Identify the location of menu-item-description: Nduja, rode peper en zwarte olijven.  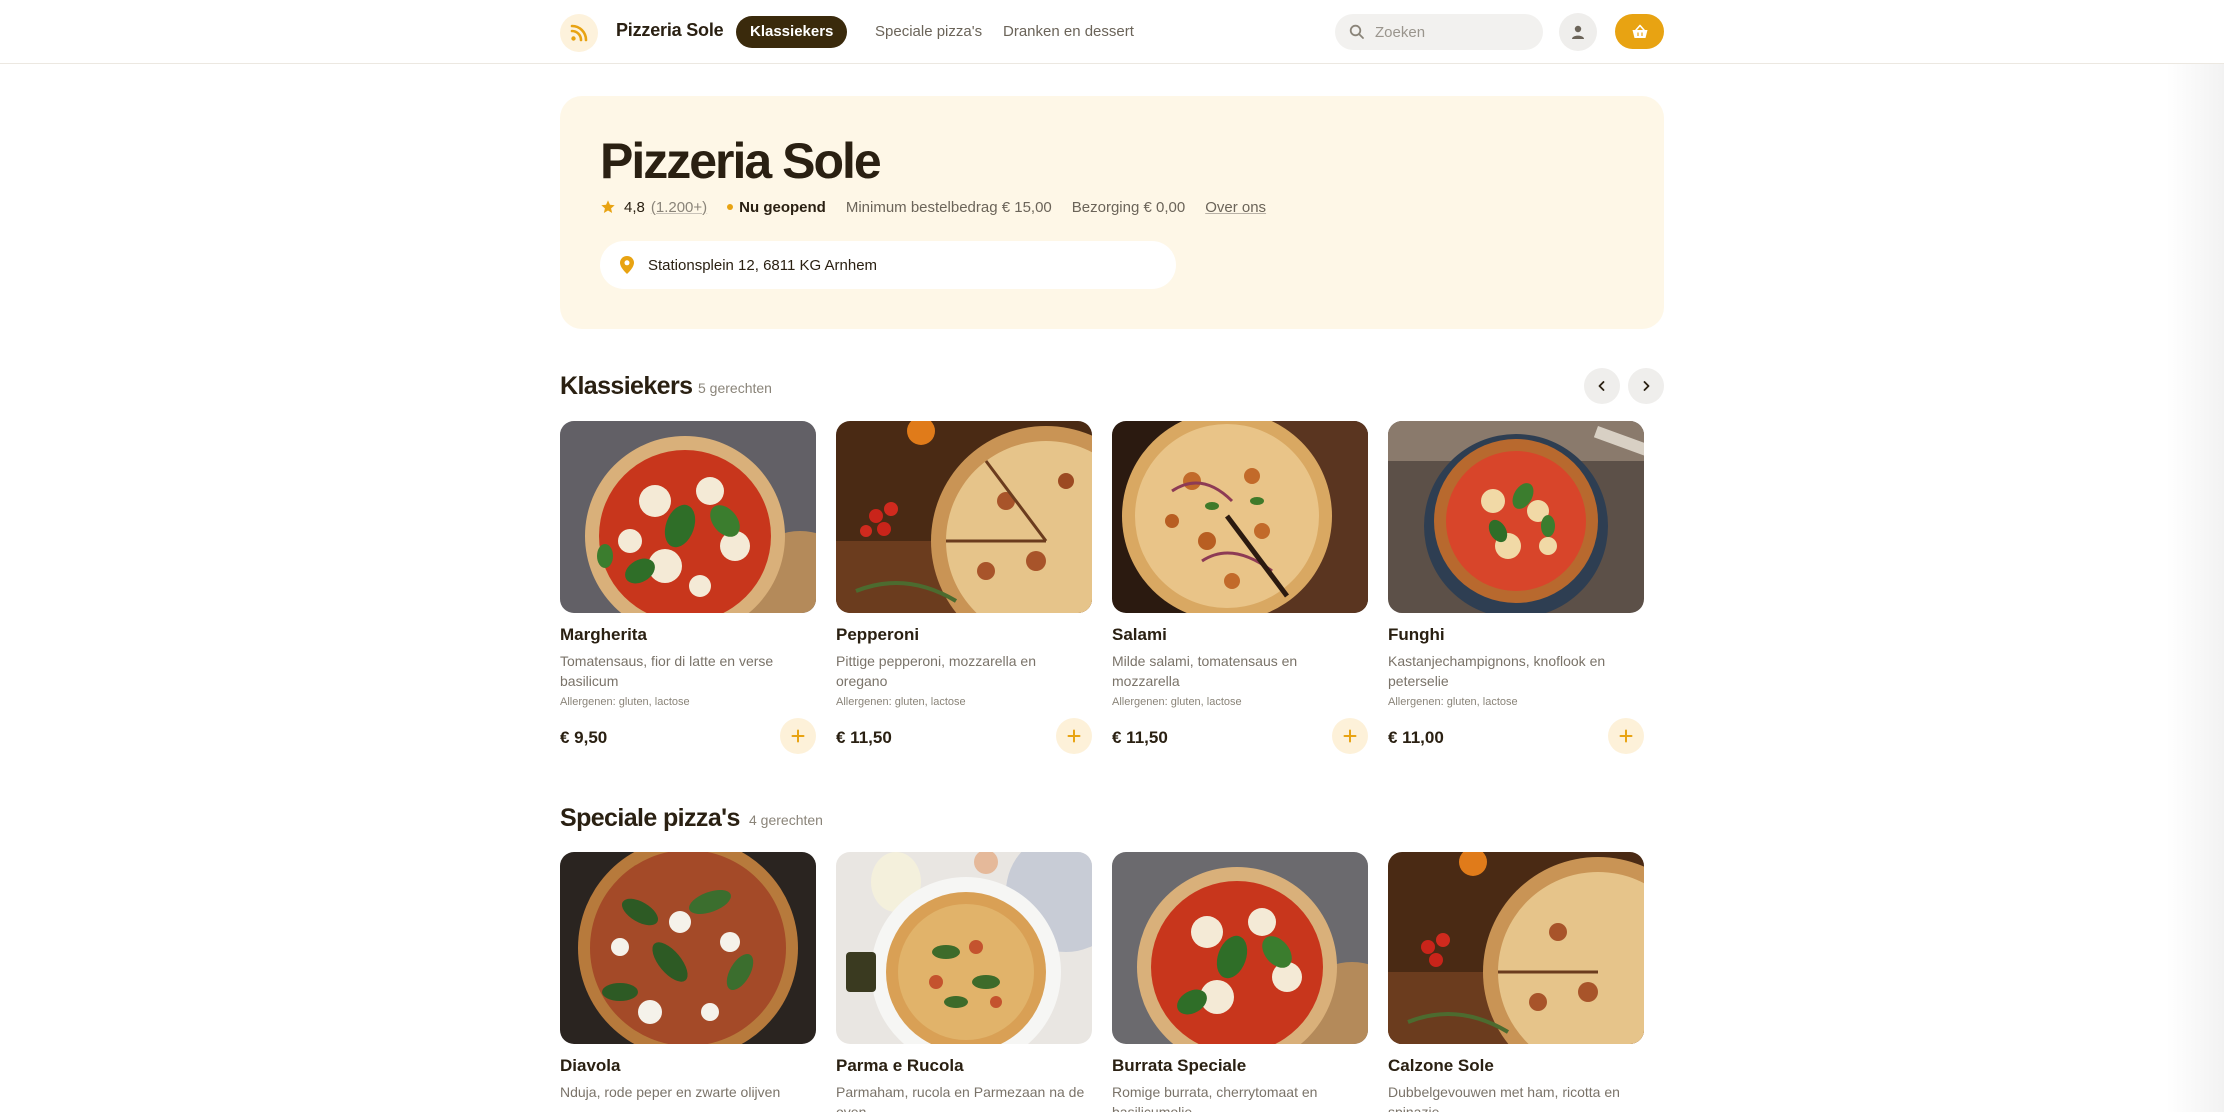
(670, 1092).